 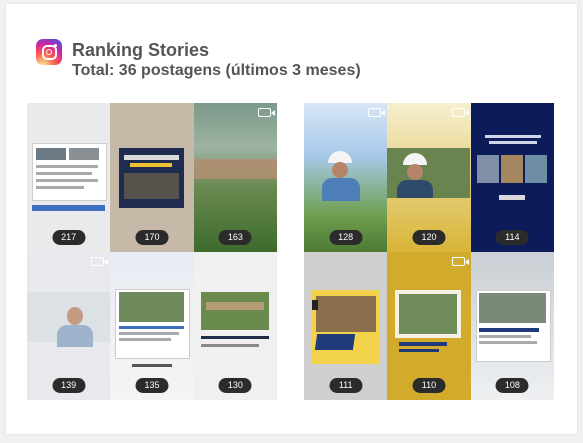 I want to click on views-badge: 128, so click(x=346, y=237).